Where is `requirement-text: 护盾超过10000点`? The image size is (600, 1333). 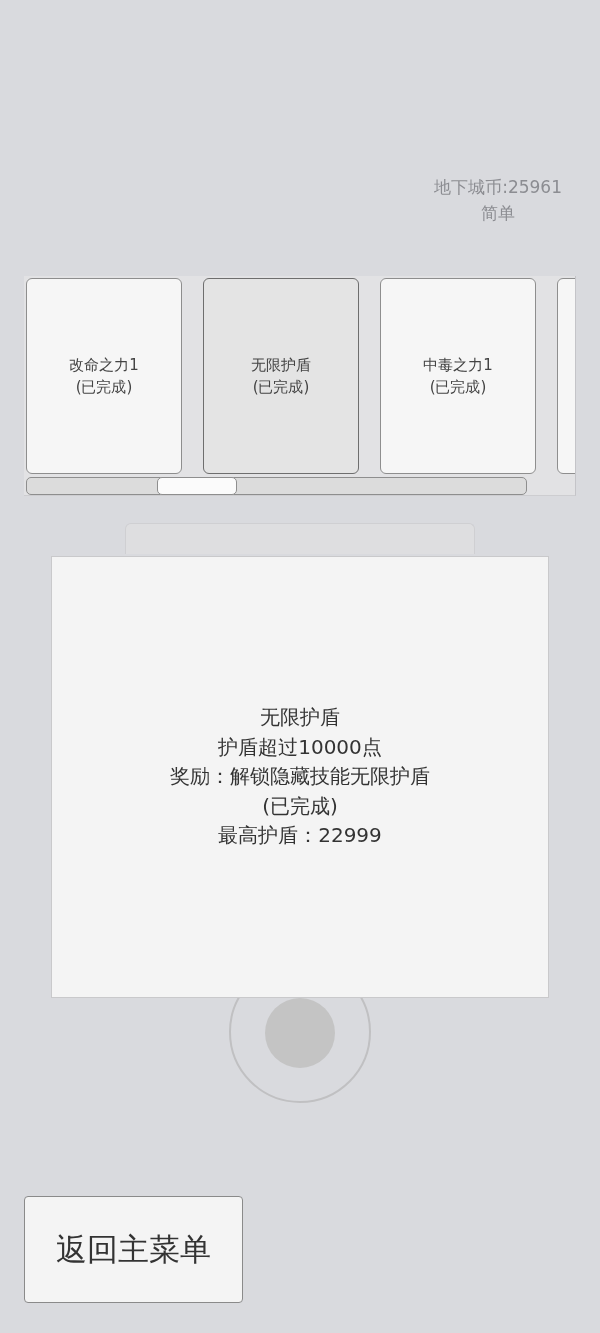 requirement-text: 护盾超过10000点 is located at coordinates (300, 747).